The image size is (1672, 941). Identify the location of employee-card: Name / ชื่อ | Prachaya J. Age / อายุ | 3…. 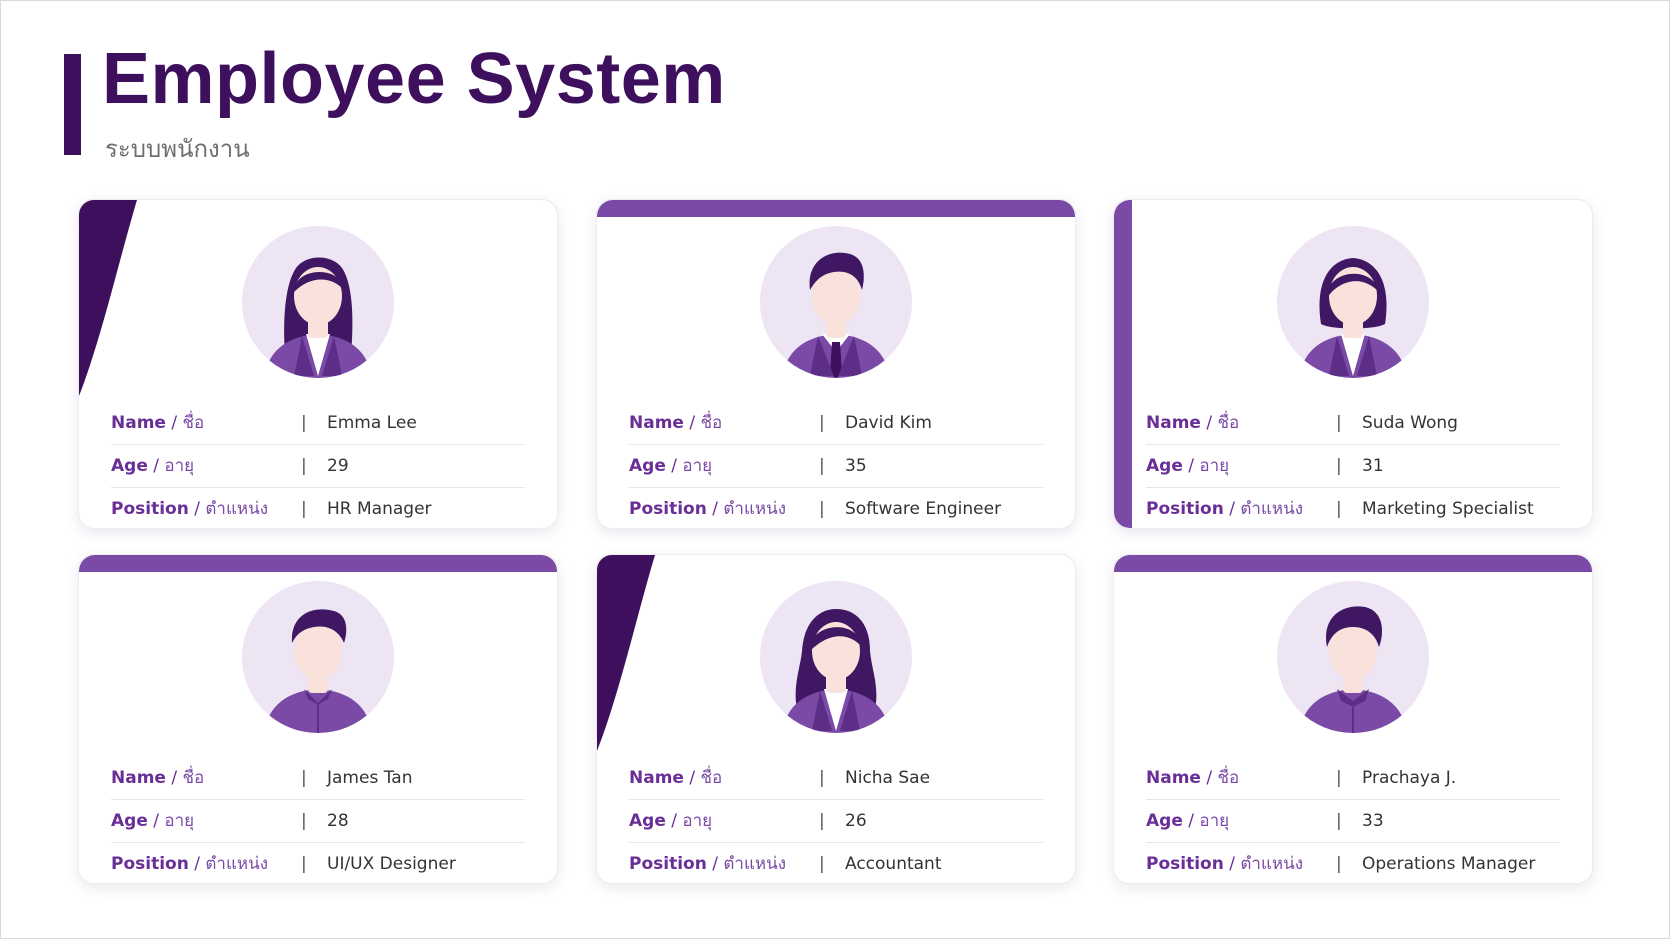
(1353, 719).